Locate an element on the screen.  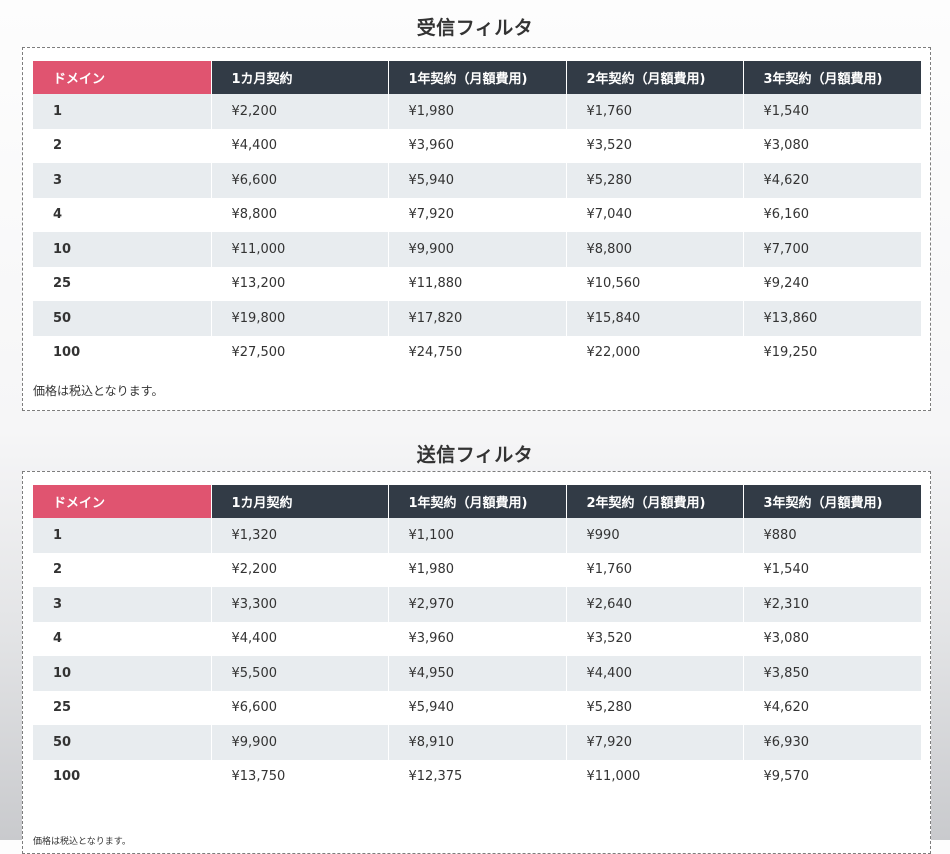
receive-filter-title: 受信フィルタ is located at coordinates (475, 28).